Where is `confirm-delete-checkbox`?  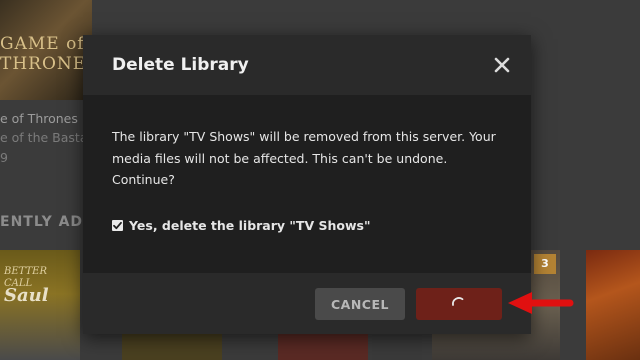 confirm-delete-checkbox is located at coordinates (117, 225).